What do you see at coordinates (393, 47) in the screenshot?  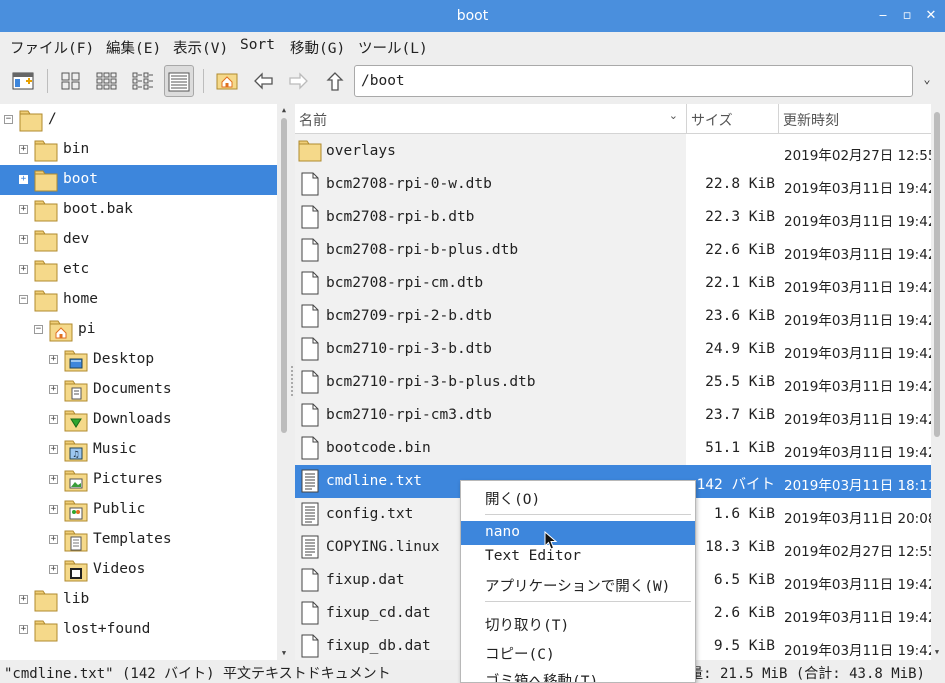 I see `menu-tools: ツール(L)` at bounding box center [393, 47].